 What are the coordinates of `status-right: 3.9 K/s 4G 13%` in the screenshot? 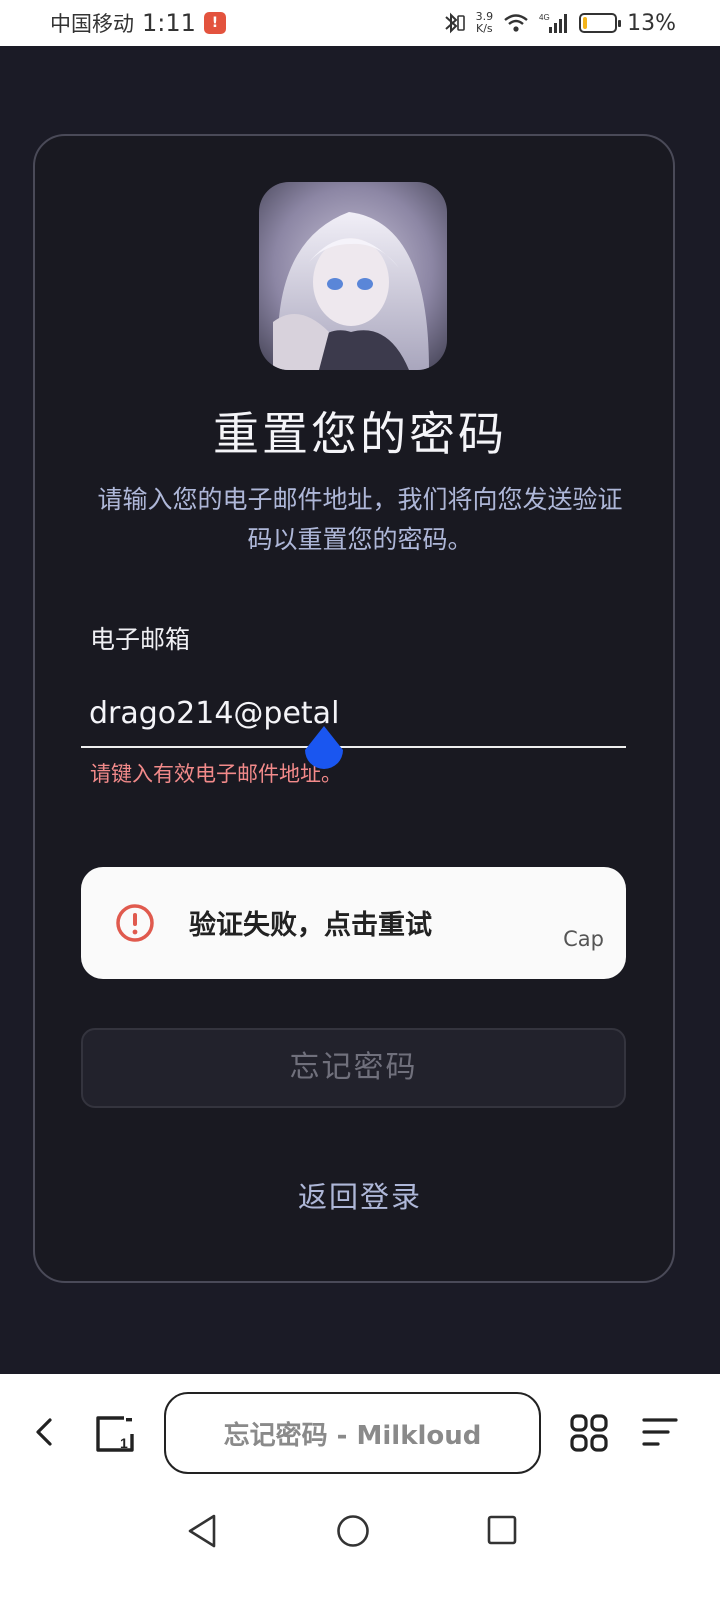 It's located at (558, 23).